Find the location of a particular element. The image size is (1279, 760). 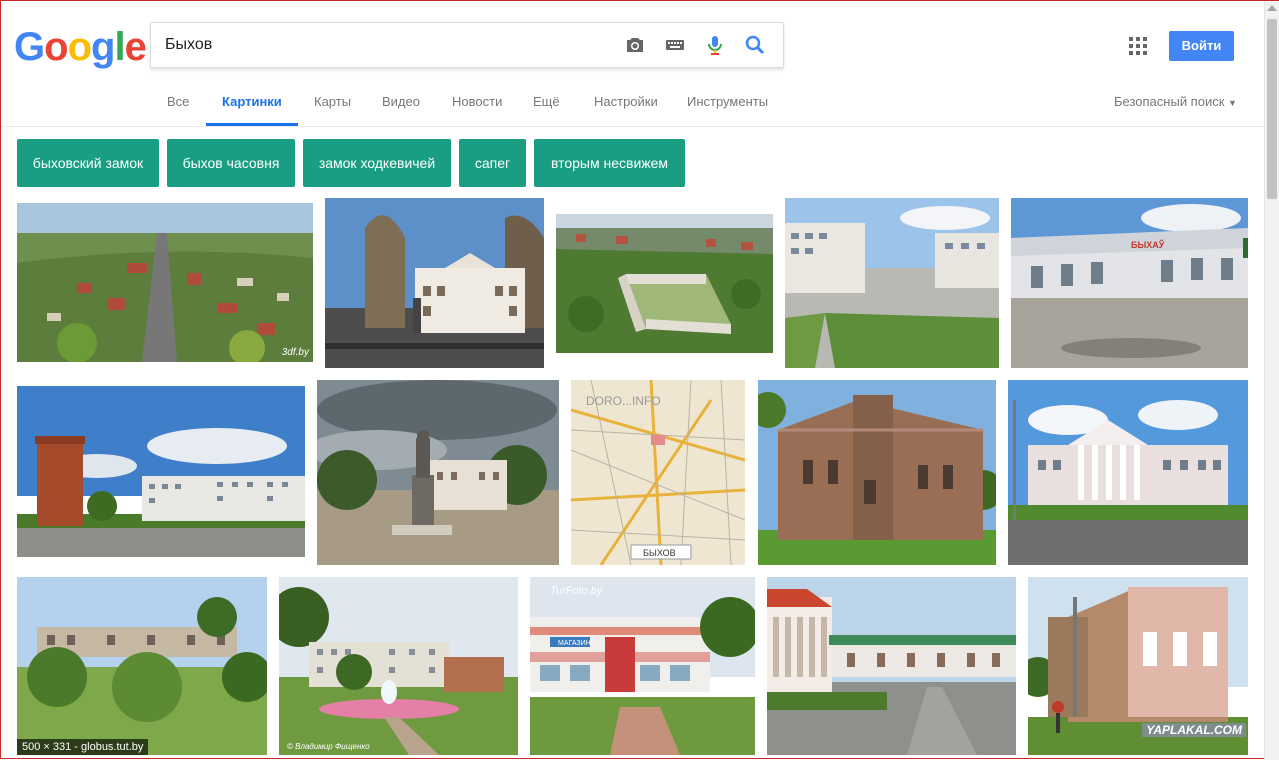

logo-letter: g is located at coordinates (103, 47).